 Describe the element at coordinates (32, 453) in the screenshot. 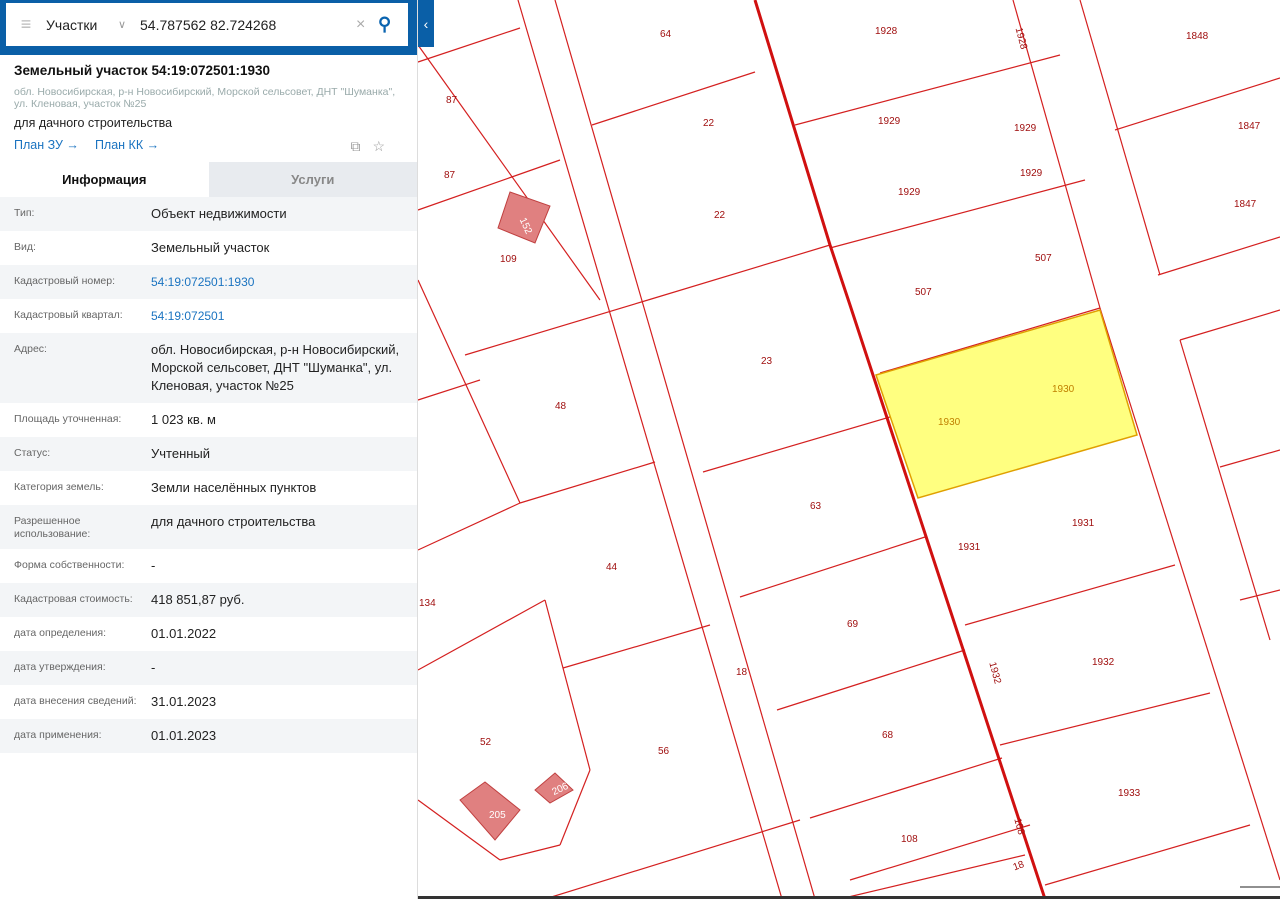

I see `info-key: Статус:` at that location.